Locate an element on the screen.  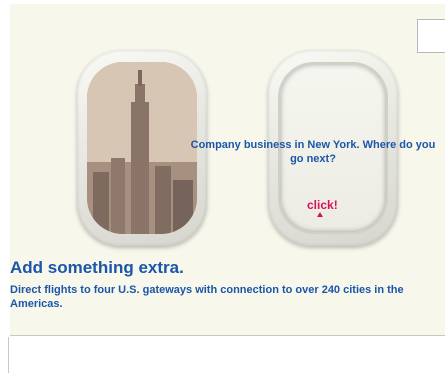
skyline-graphic is located at coordinates (142, 148).